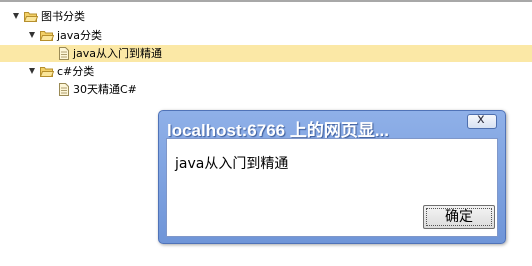 The height and width of the screenshot is (266, 532). I want to click on tree-node-label: java分类, so click(80, 35).